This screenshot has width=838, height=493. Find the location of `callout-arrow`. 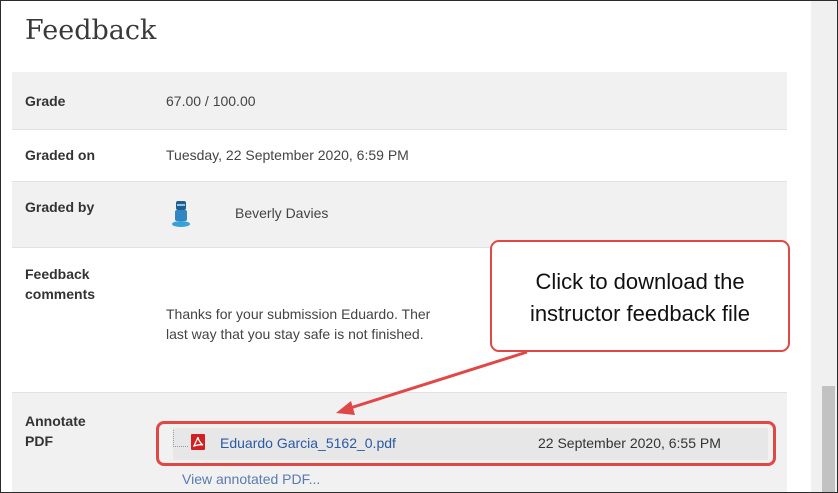

callout-arrow is located at coordinates (432, 382).